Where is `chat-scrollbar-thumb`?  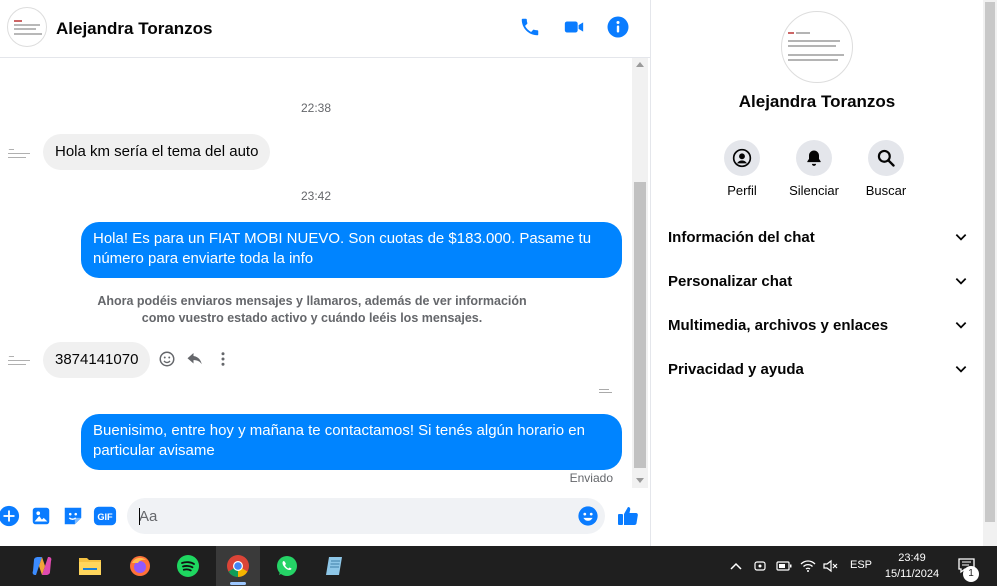 chat-scrollbar-thumb is located at coordinates (640, 325).